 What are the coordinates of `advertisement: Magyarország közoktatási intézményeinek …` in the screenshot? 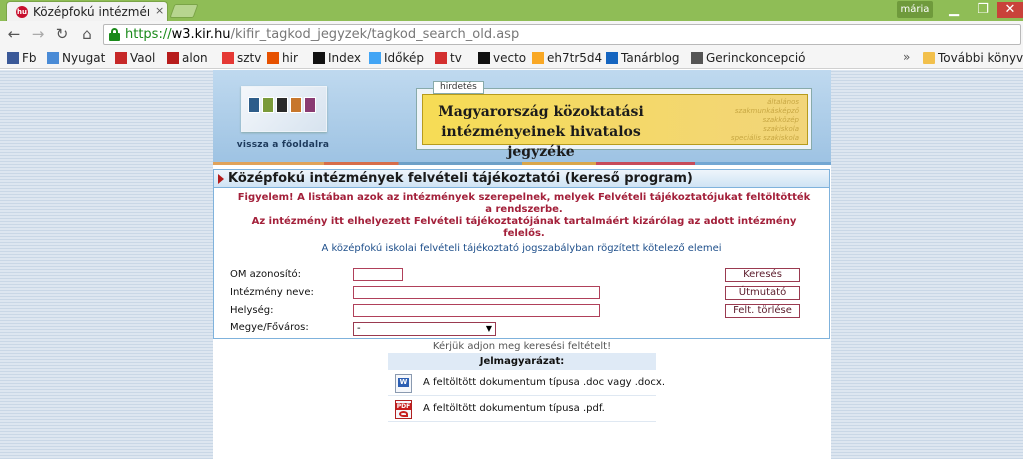 It's located at (614, 124).